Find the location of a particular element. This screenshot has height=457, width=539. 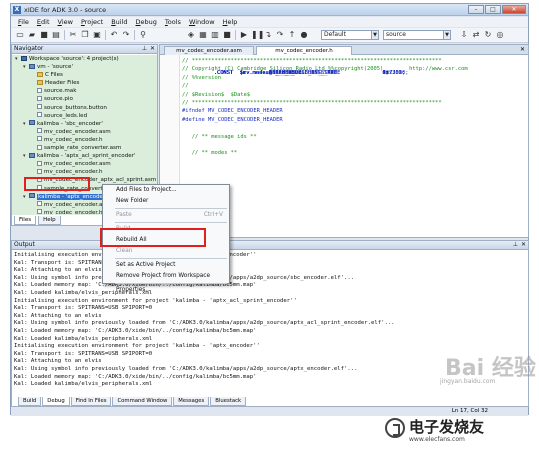

context-menu-item: Remove Project from Workspace is located at coordinates (166, 276).